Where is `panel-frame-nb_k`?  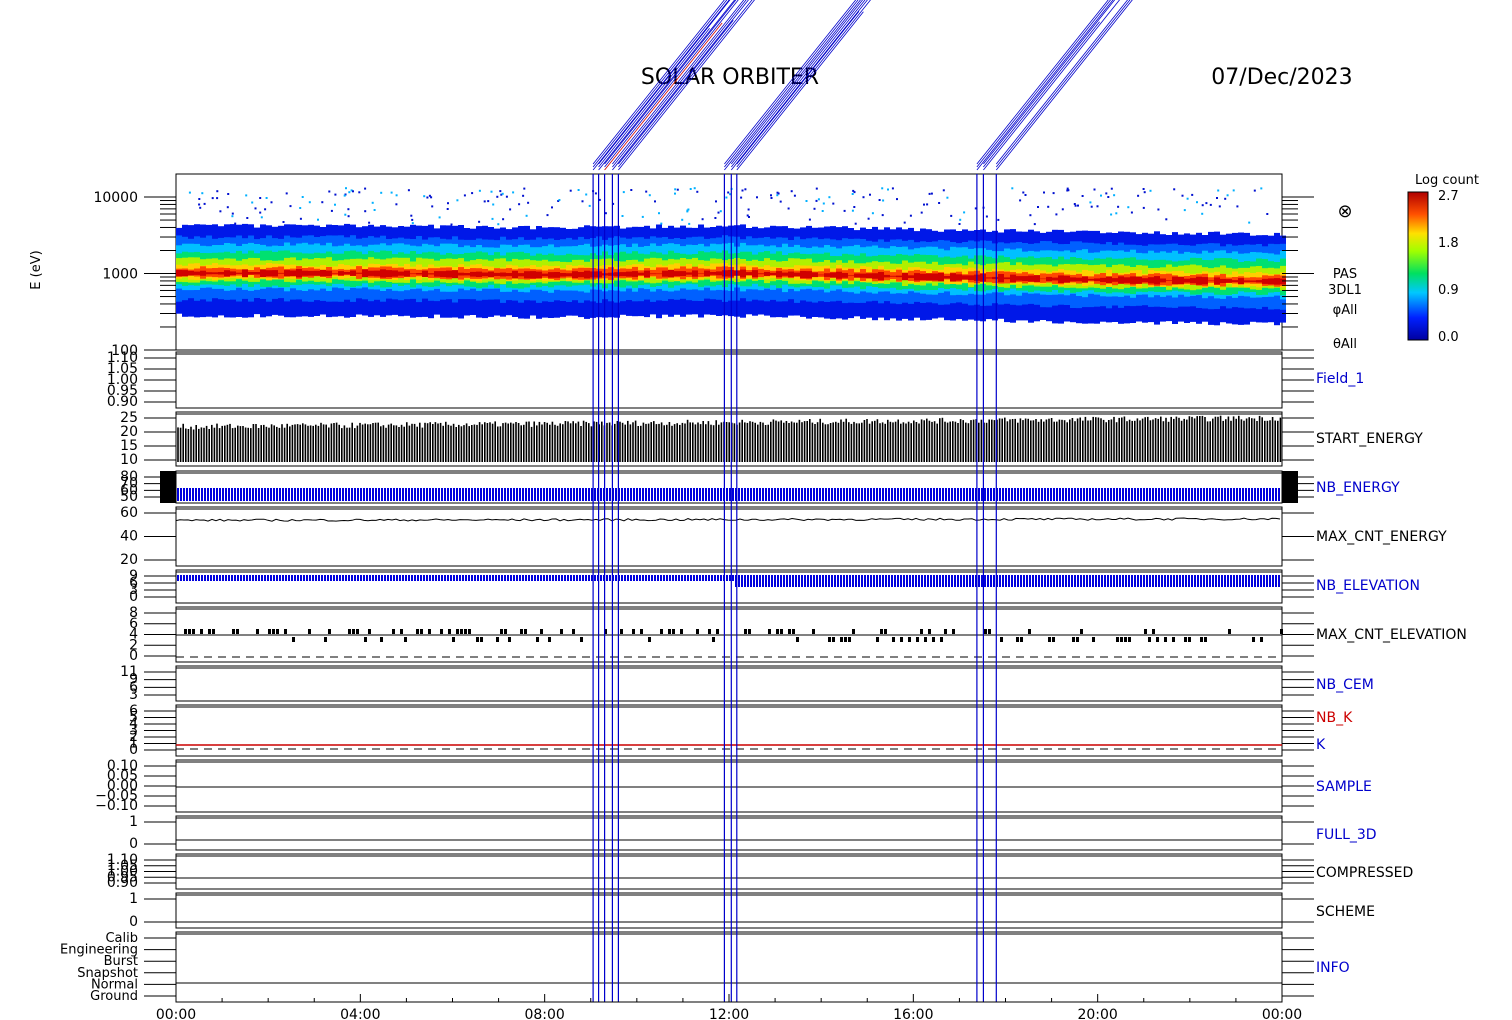
panel-frame-nb_k is located at coordinates (729, 730).